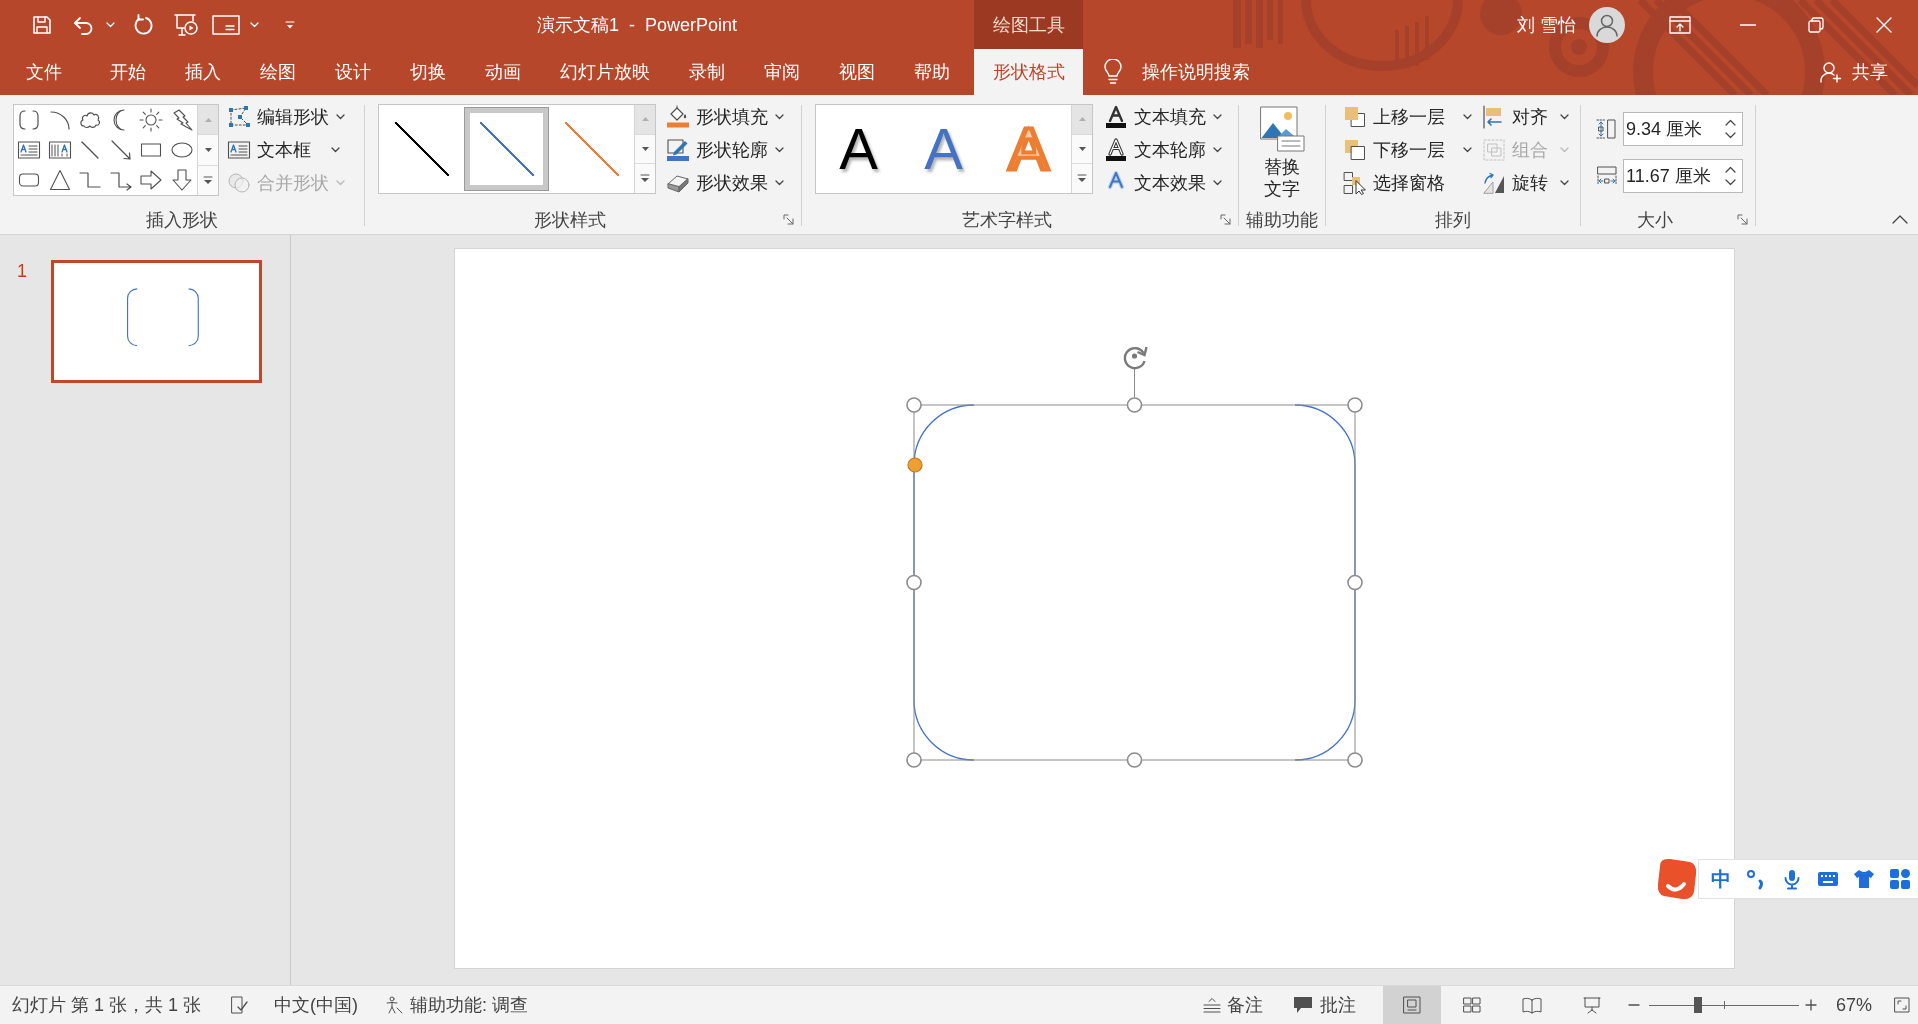 The image size is (1918, 1024). I want to click on adjust-handle, so click(915, 465).